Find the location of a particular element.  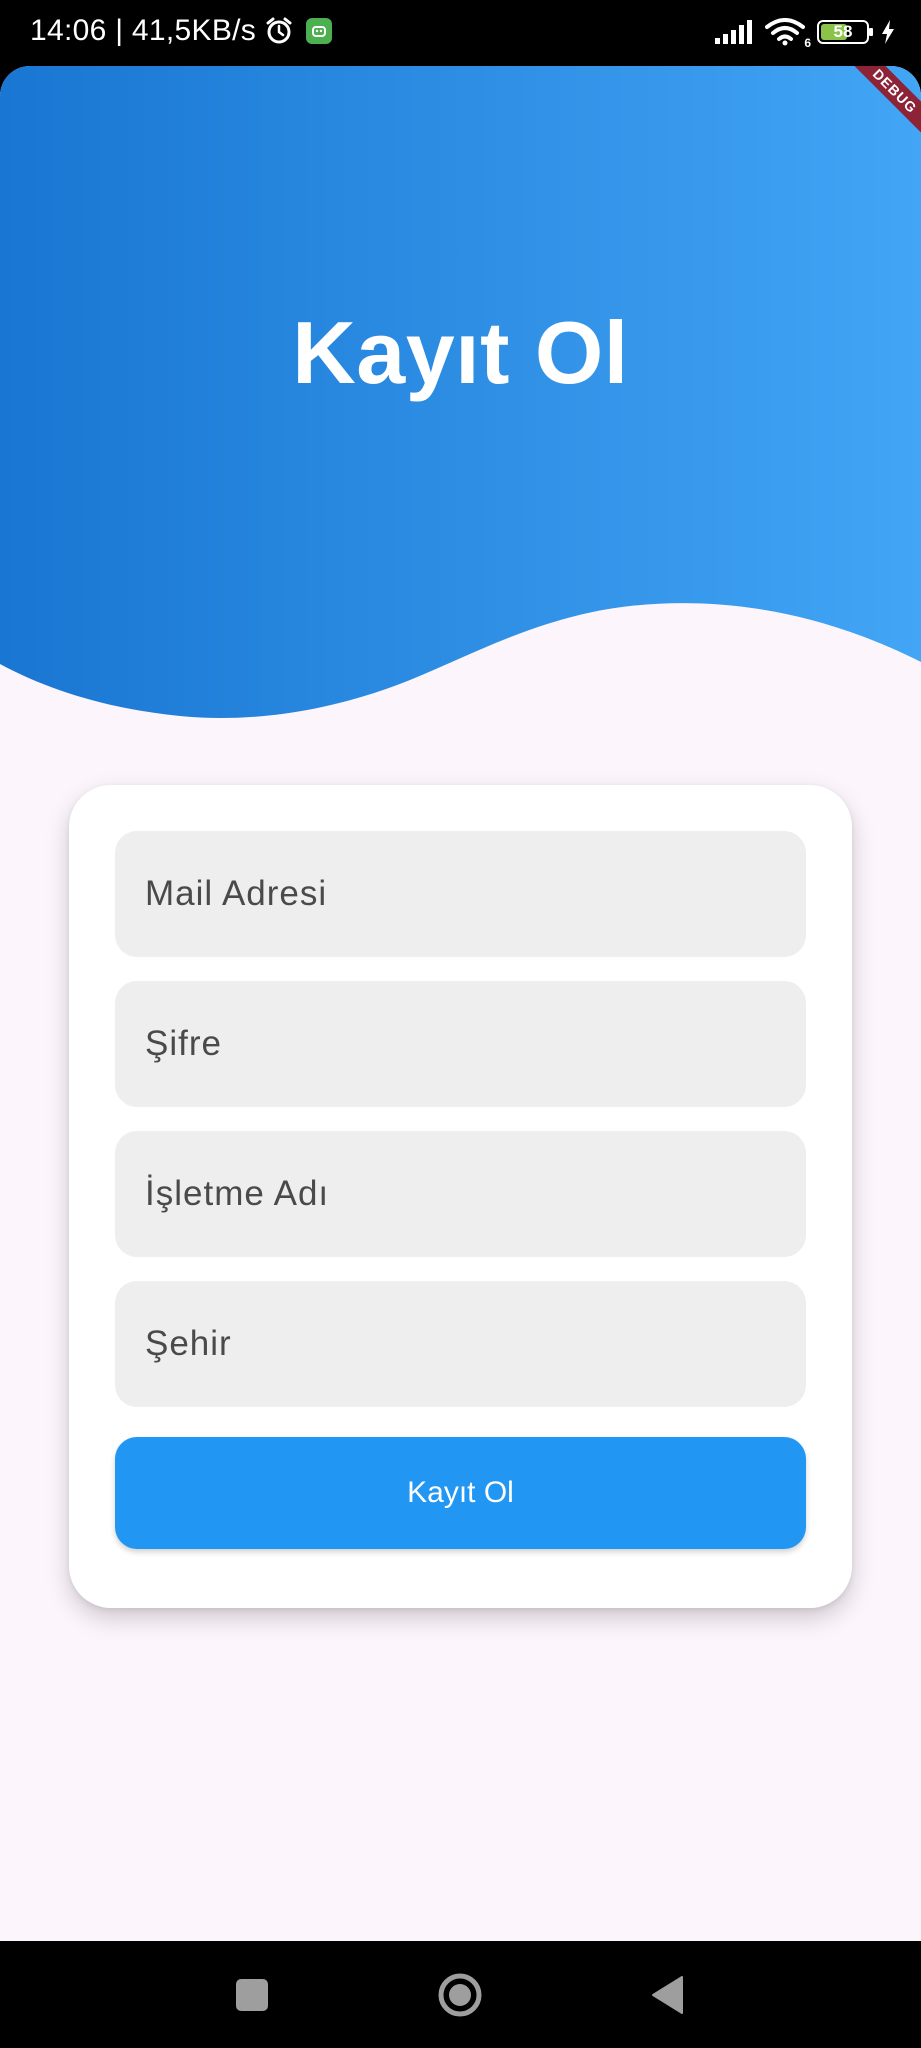

back-button is located at coordinates (667, 1994).